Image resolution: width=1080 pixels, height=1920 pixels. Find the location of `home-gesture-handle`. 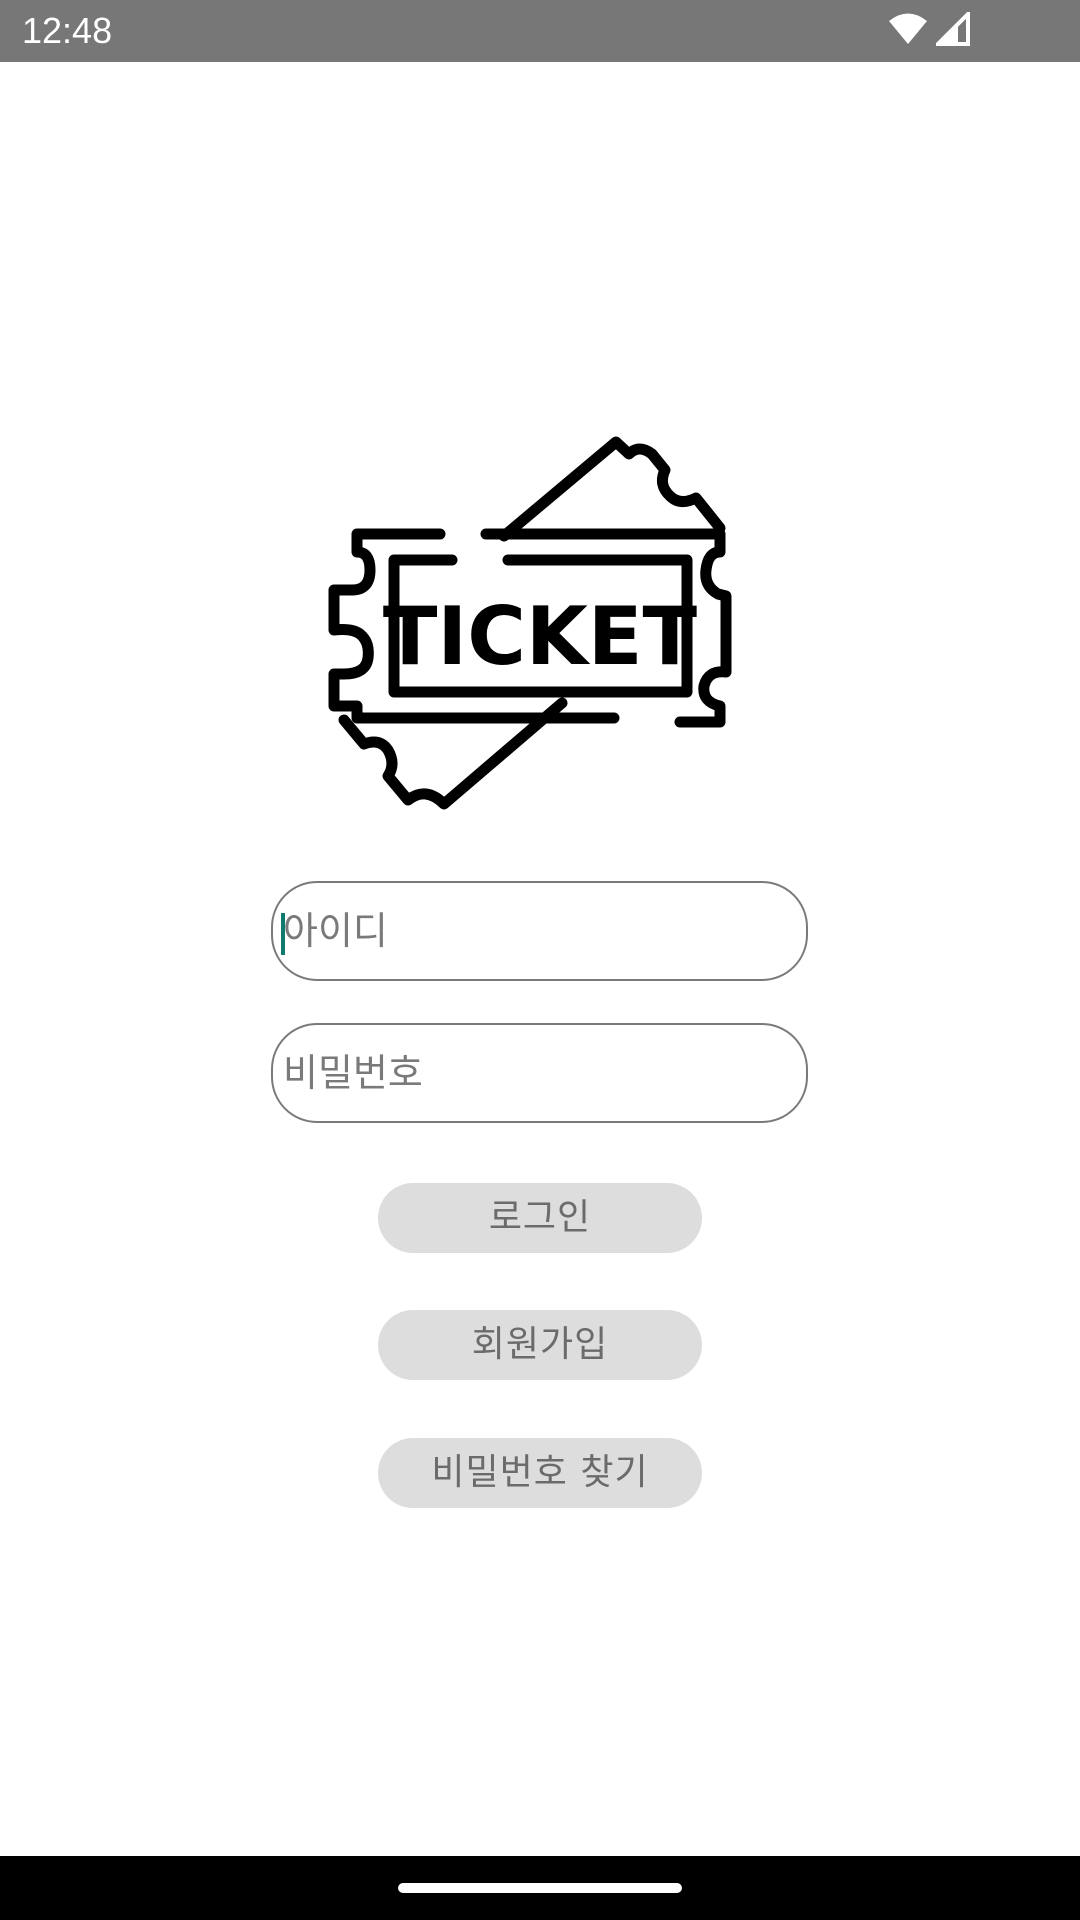

home-gesture-handle is located at coordinates (540, 1888).